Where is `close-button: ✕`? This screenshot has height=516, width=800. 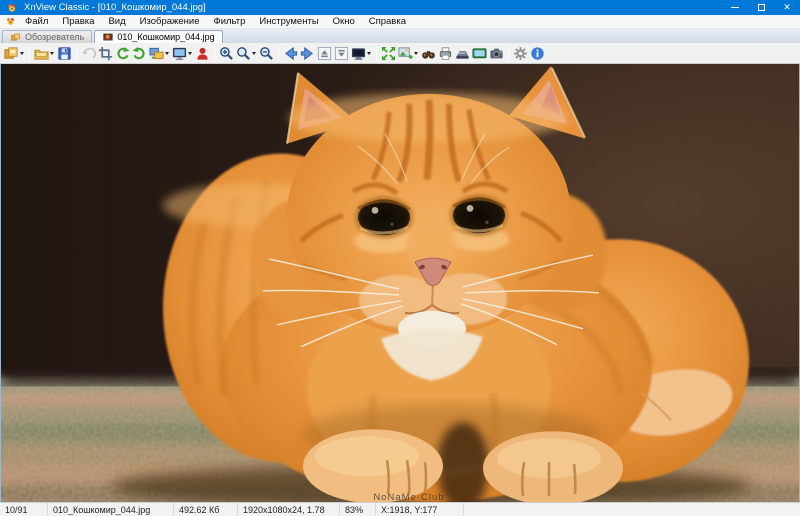
close-button: ✕ is located at coordinates (787, 7).